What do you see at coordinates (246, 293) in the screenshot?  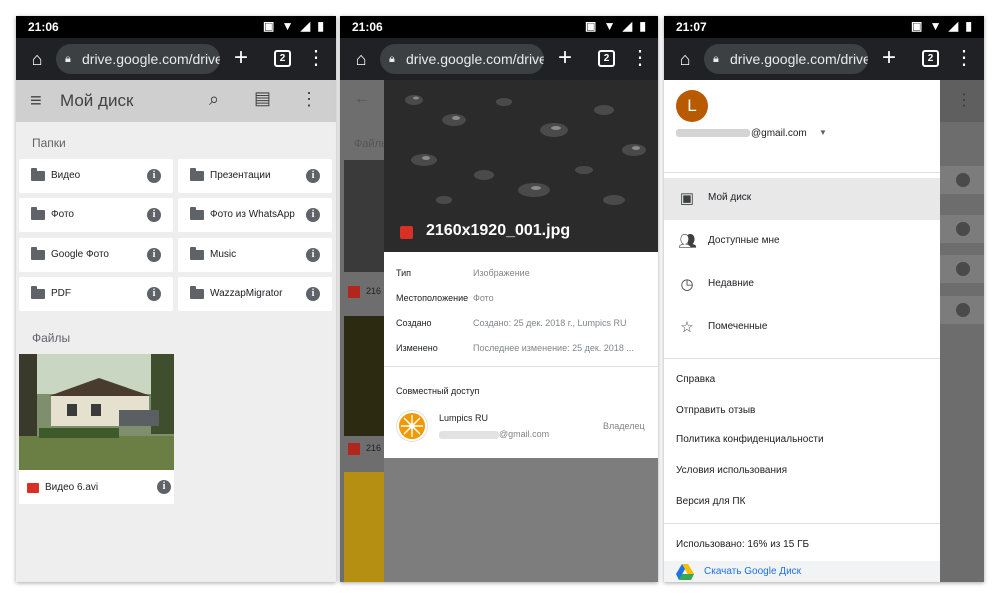 I see `folder-name: WazzapMigrator` at bounding box center [246, 293].